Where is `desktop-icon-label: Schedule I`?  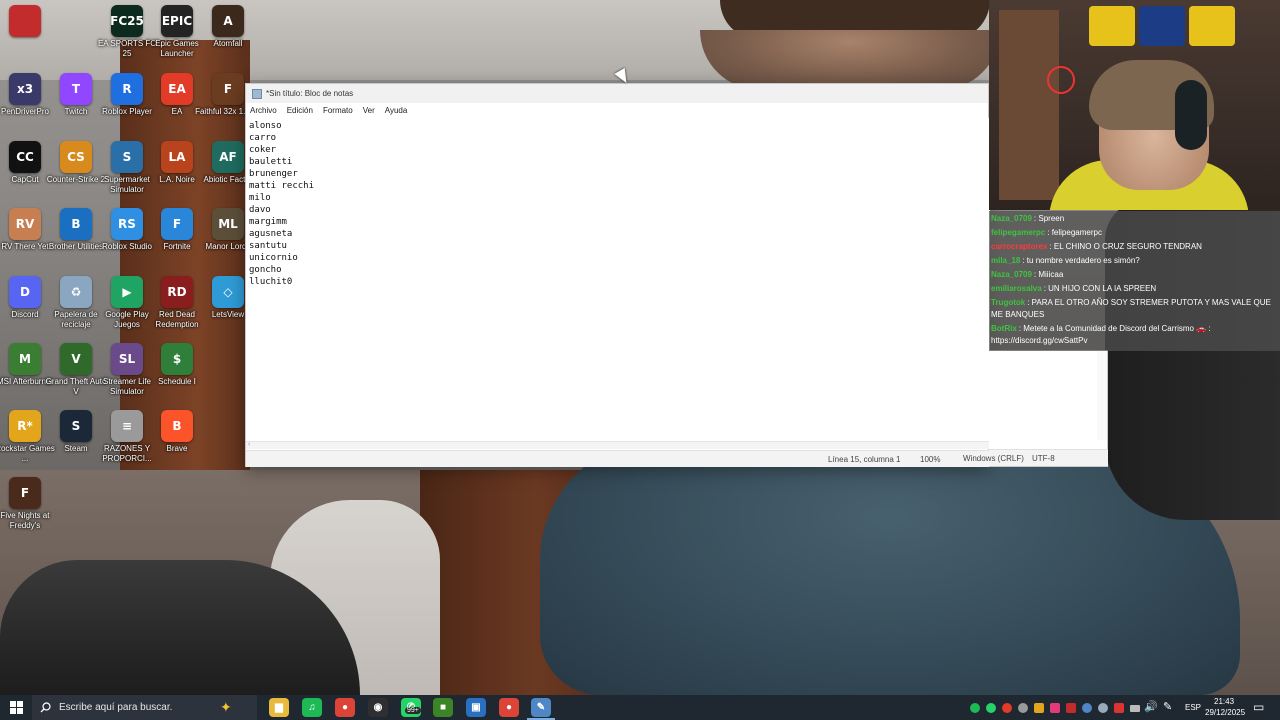
desktop-icon-label: Schedule I is located at coordinates (177, 381).